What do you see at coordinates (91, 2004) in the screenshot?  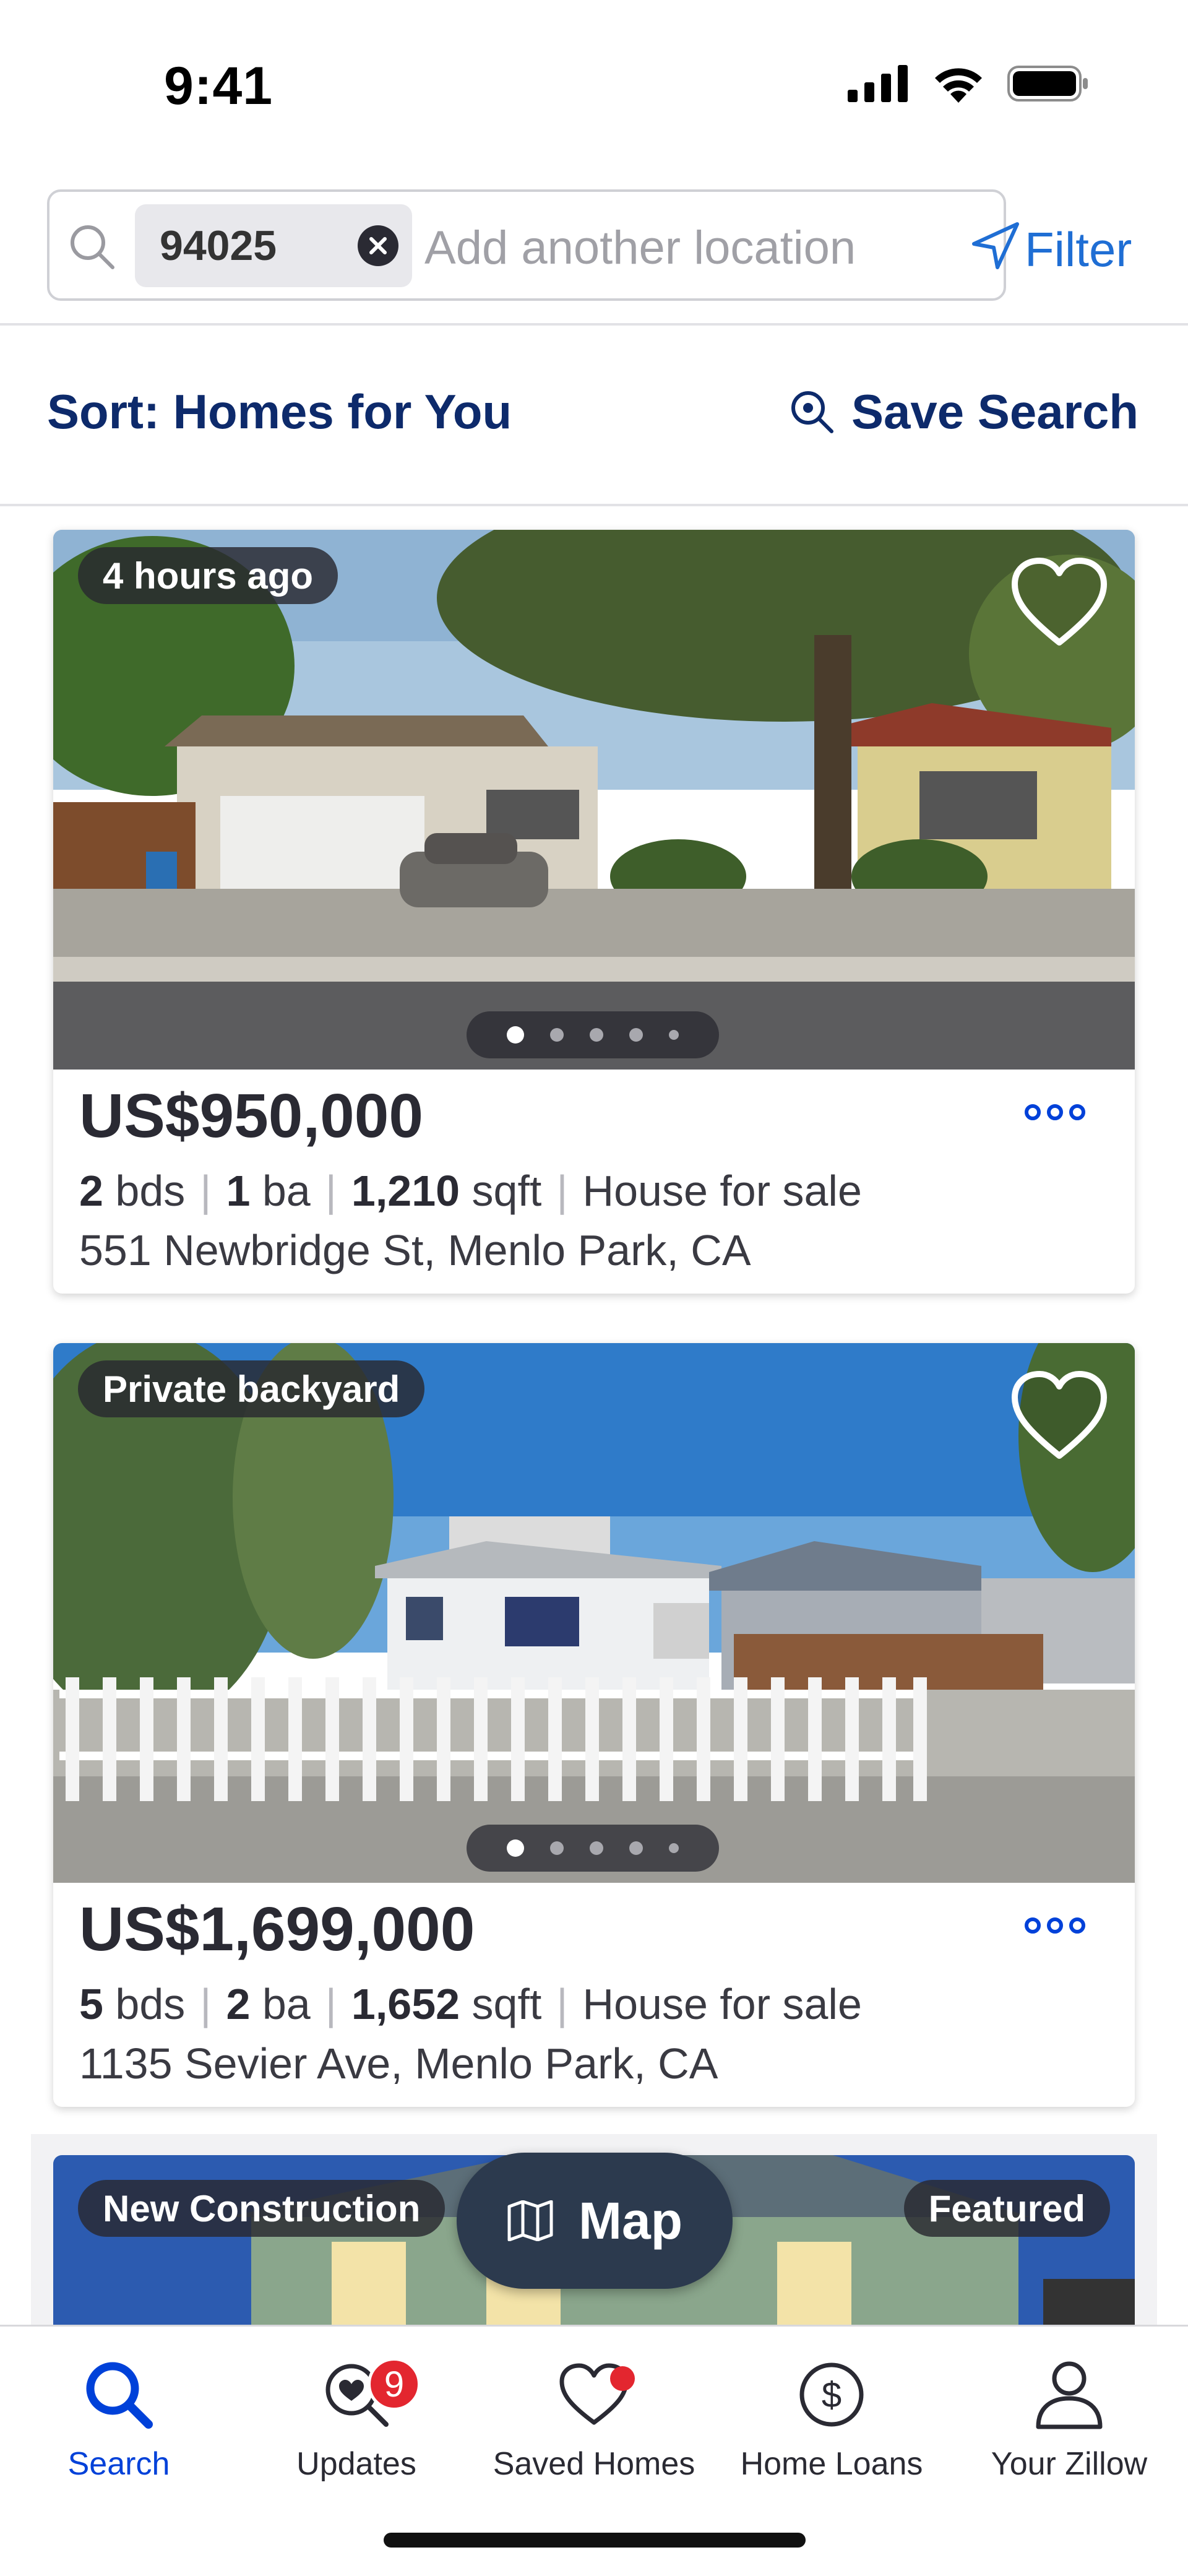 I see `beds-count: 5` at bounding box center [91, 2004].